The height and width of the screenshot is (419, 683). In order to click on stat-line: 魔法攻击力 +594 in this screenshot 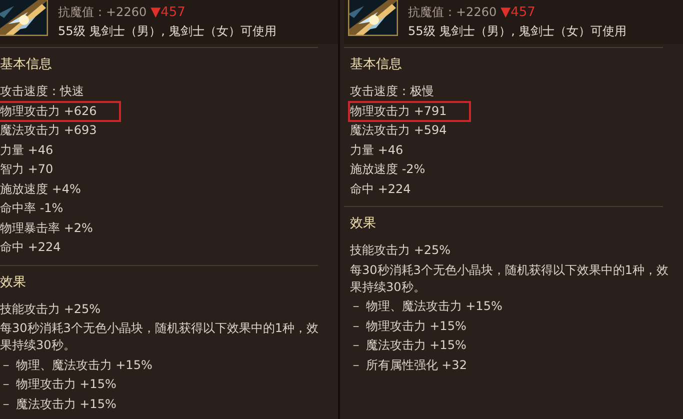, I will do `click(398, 131)`.